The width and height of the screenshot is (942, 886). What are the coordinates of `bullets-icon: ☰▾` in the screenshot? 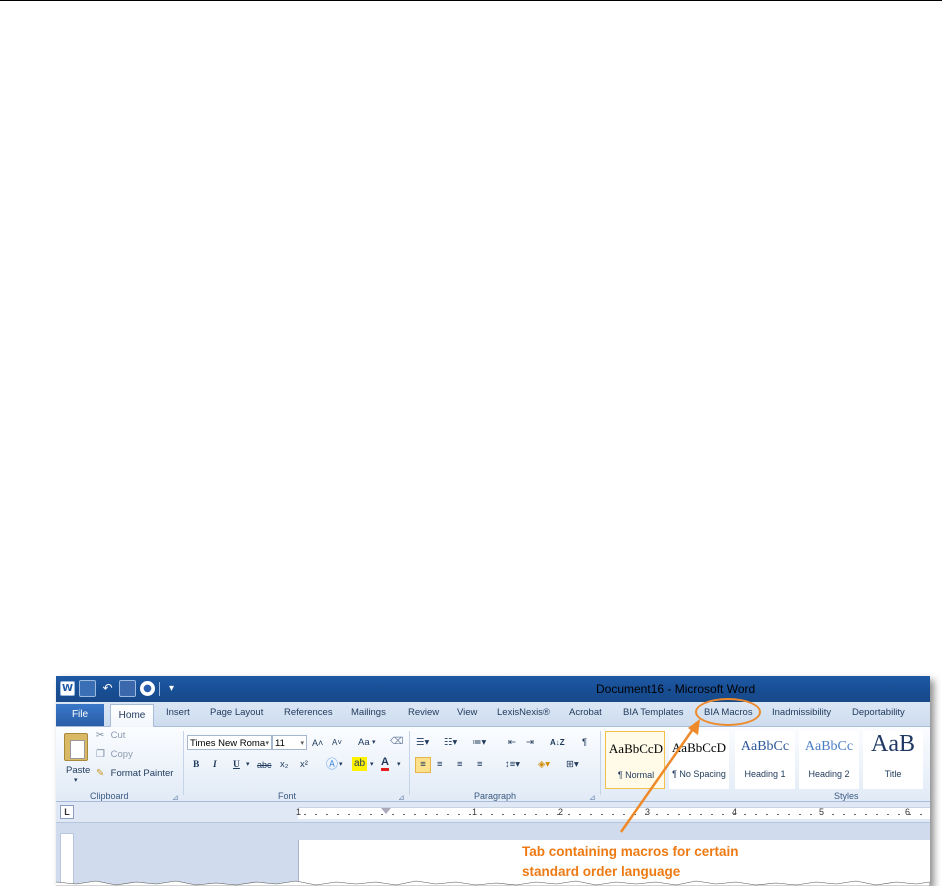 It's located at (422, 743).